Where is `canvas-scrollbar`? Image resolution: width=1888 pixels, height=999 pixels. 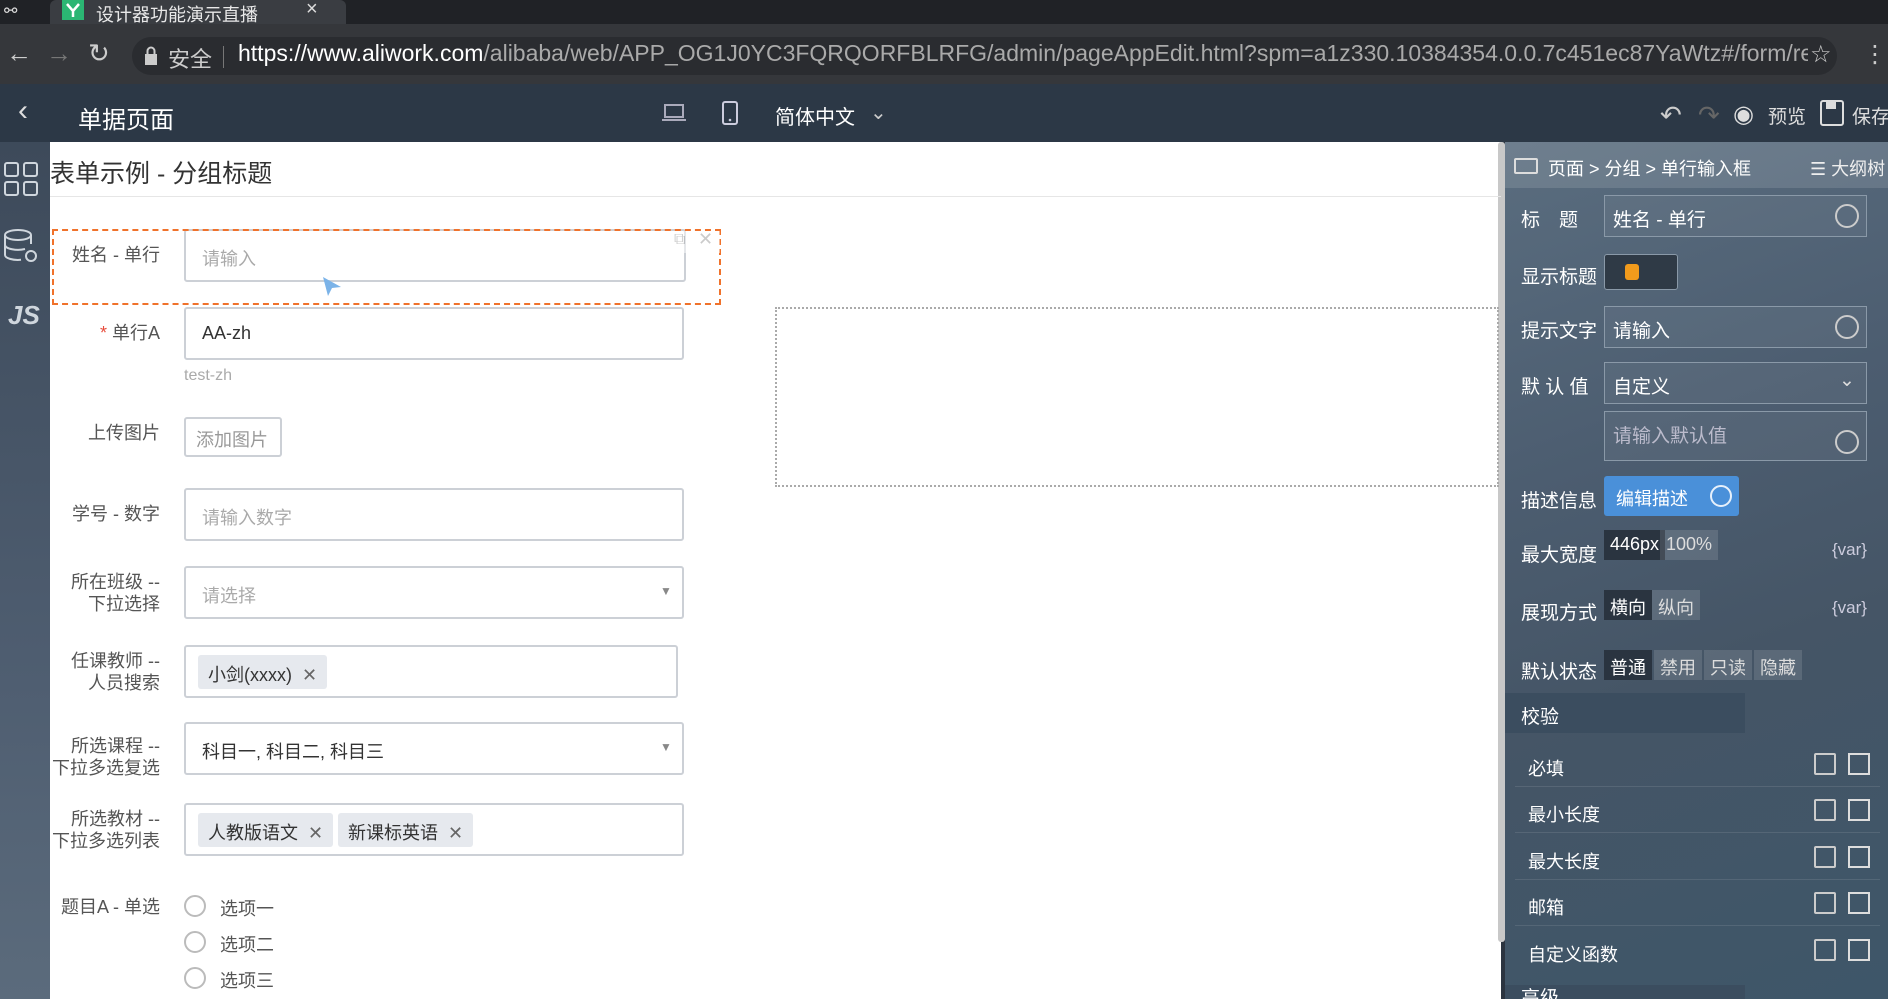
canvas-scrollbar is located at coordinates (1501, 542).